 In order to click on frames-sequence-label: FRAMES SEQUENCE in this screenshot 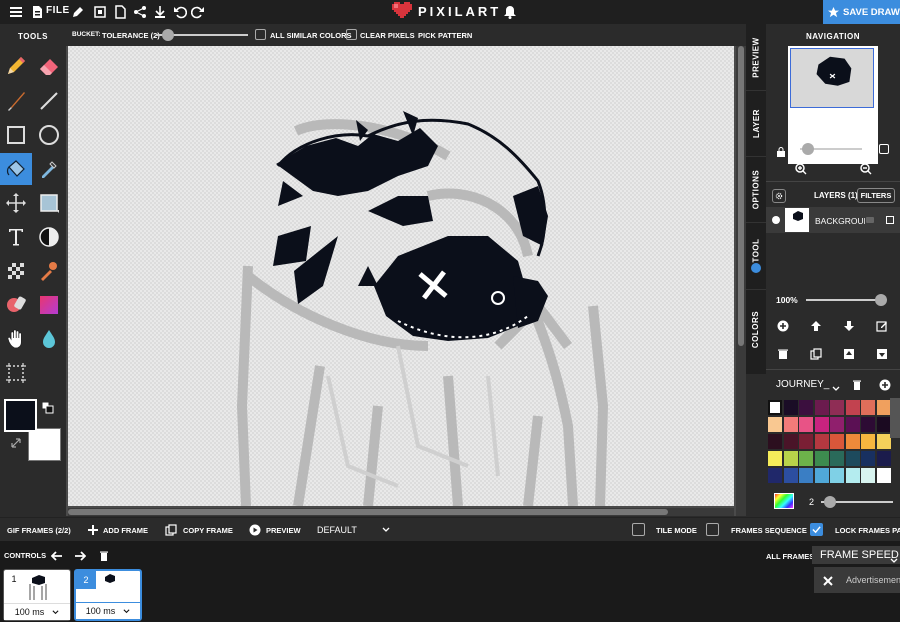, I will do `click(769, 530)`.